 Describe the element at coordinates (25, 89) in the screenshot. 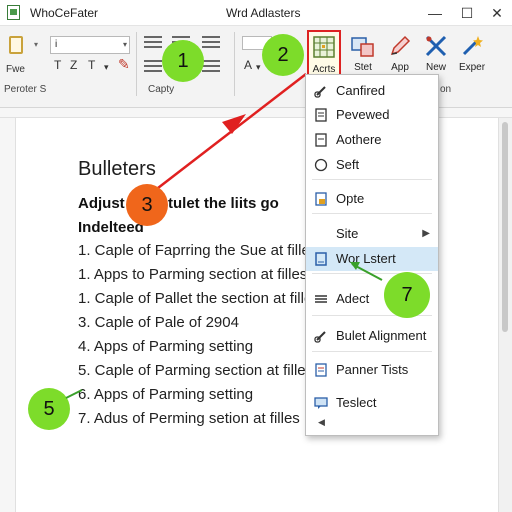

I see `group-label-clipboard: Peroter S` at that location.